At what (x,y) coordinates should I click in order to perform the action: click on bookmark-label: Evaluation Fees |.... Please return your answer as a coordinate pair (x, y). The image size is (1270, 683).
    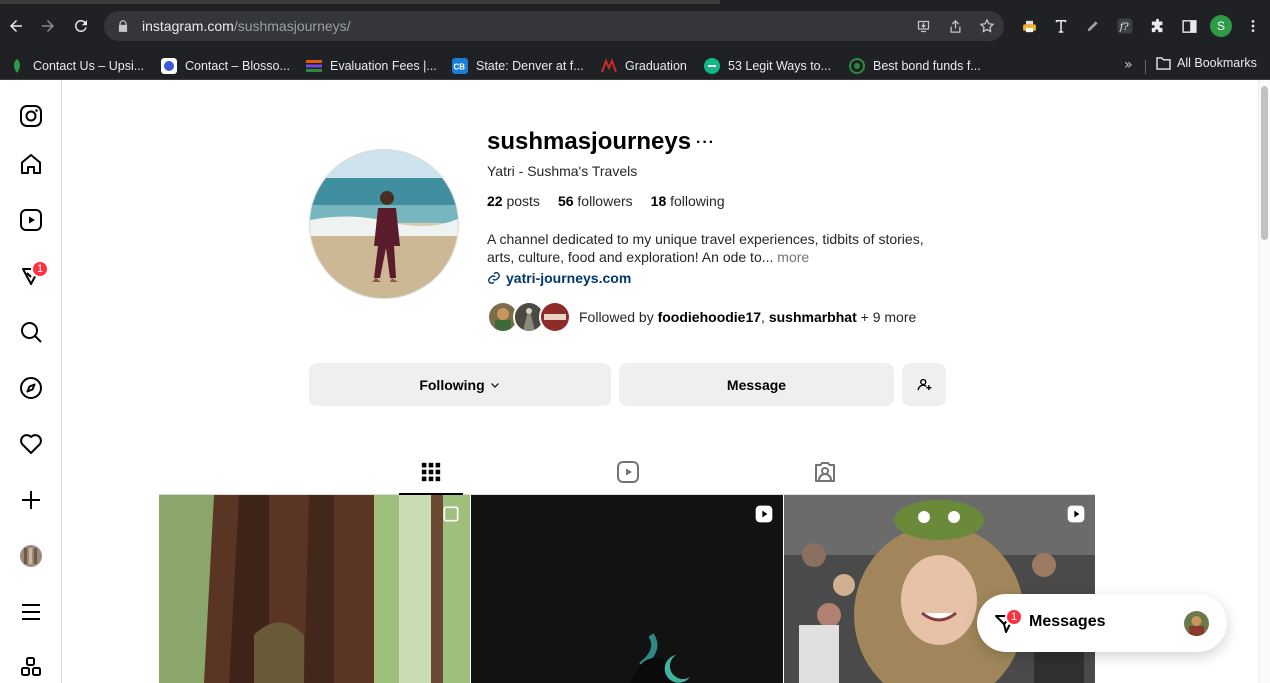
    Looking at the image, I should click on (383, 66).